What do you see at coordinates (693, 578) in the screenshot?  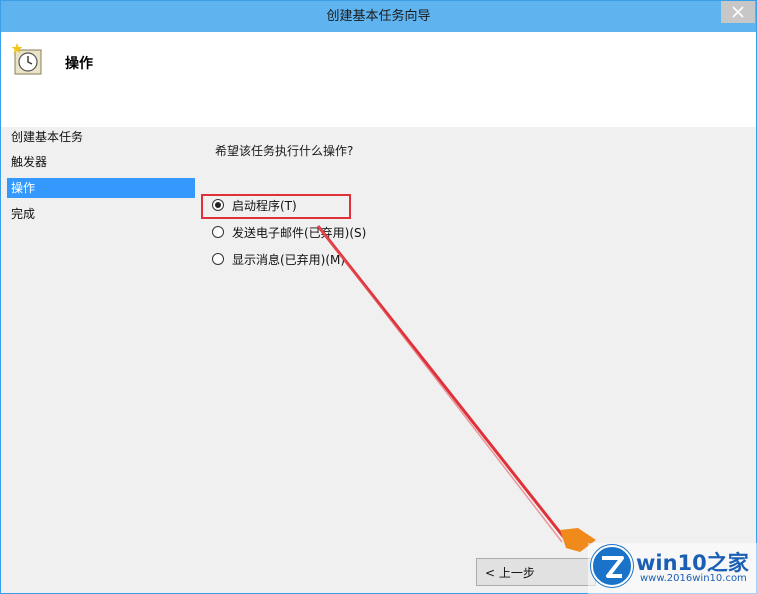 I see `watermark-url: www.2016win10.com` at bounding box center [693, 578].